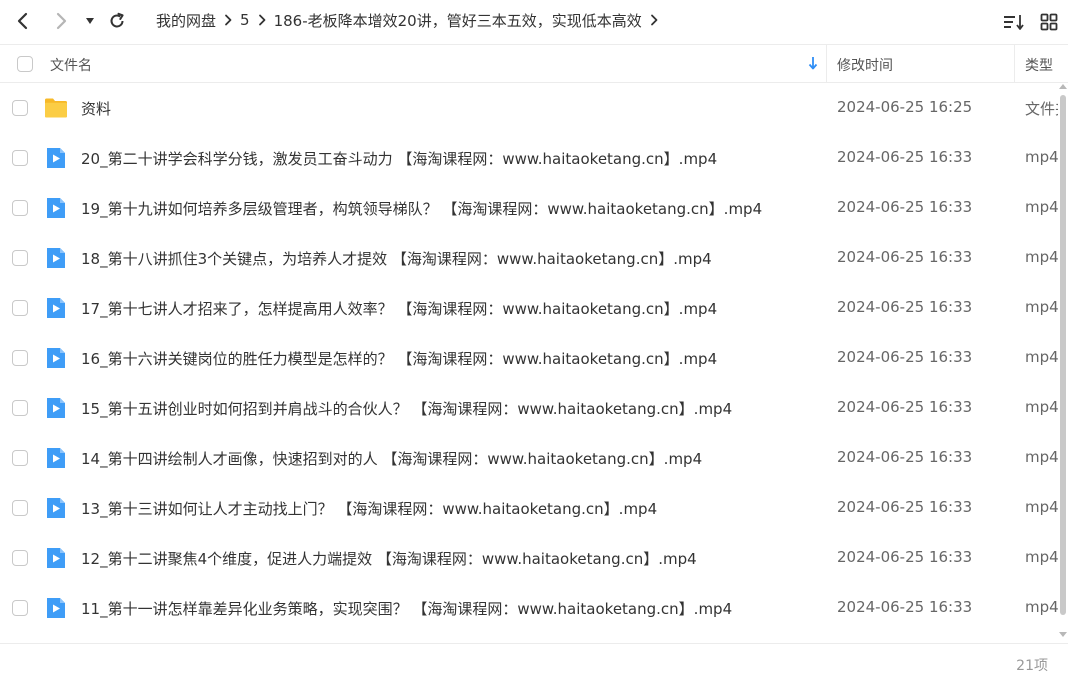  I want to click on status-bar: 21项, so click(534, 664).